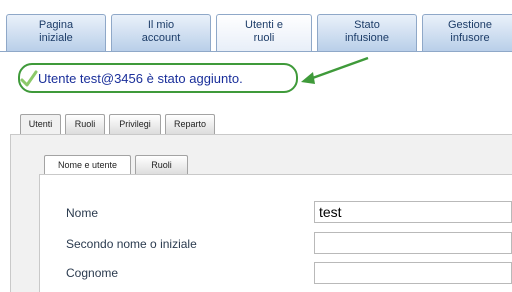  What do you see at coordinates (87, 165) in the screenshot?
I see `tab-nome-e-utente: Nome e utente` at bounding box center [87, 165].